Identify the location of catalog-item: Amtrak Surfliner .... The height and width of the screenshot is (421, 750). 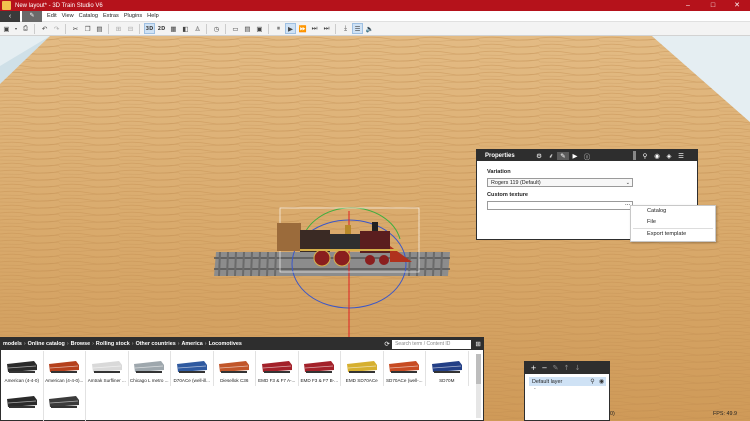
(107, 368).